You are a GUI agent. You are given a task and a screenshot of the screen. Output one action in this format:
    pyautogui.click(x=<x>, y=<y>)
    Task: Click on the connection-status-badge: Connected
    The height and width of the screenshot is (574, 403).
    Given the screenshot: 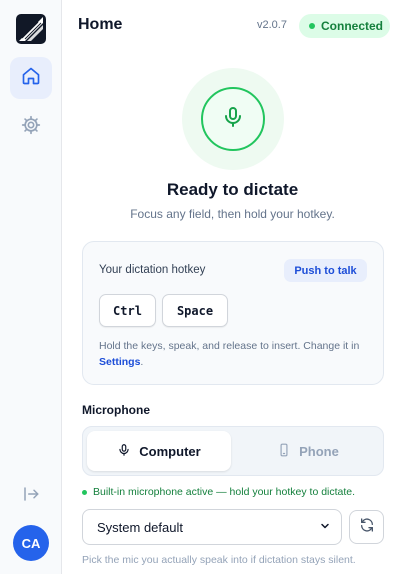 What is the action you would take?
    pyautogui.click(x=344, y=26)
    